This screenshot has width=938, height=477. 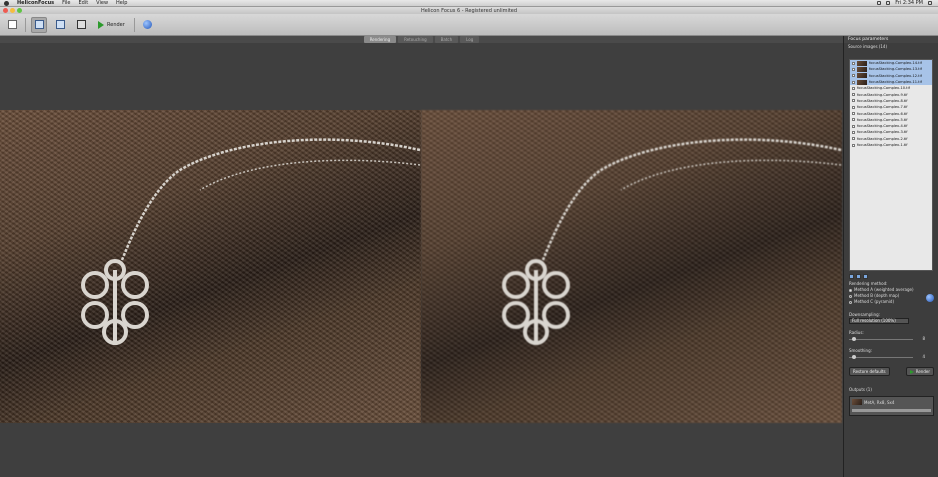 What do you see at coordinates (887, 357) in the screenshot?
I see `smoothing-slider: 4` at bounding box center [887, 357].